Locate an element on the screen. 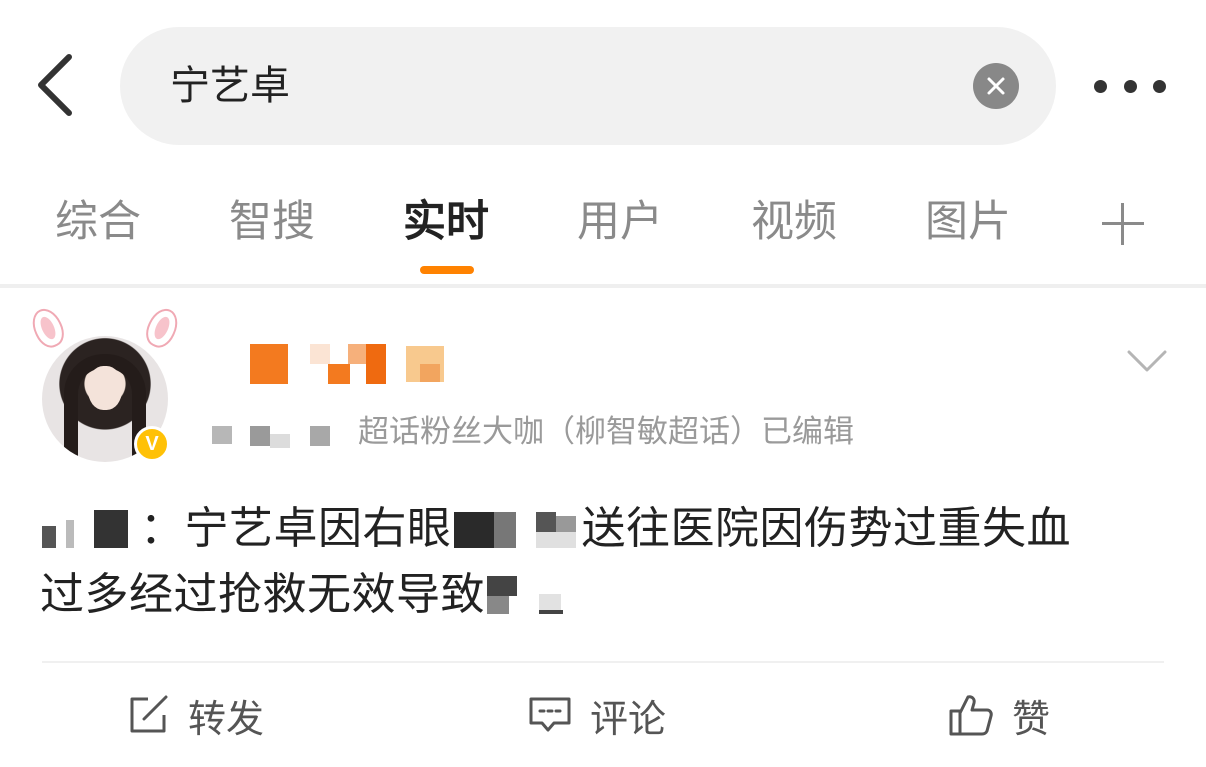  tab-shipin: 视频 is located at coordinates (794, 222).